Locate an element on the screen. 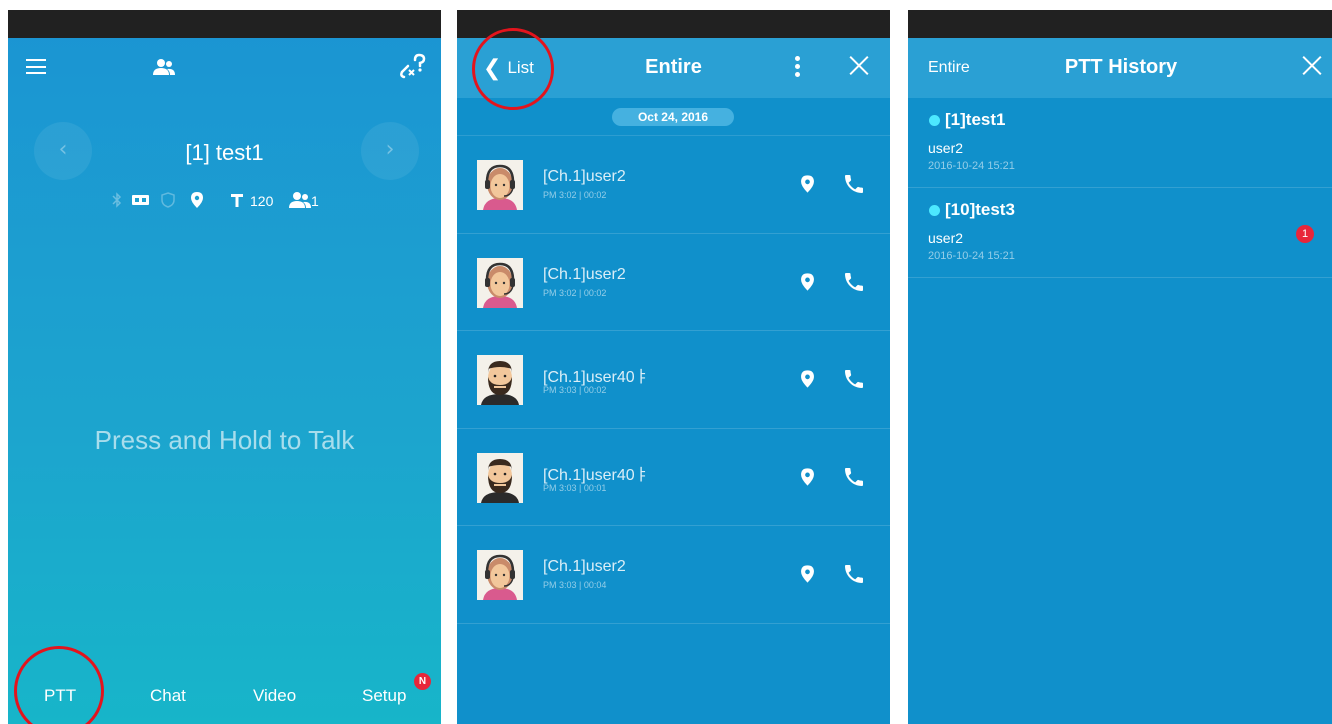 Image resolution: width=1332 pixels, height=724 pixels. list-item: [1]test1 user2 2016-10-24 15:21 is located at coordinates (1120, 143).